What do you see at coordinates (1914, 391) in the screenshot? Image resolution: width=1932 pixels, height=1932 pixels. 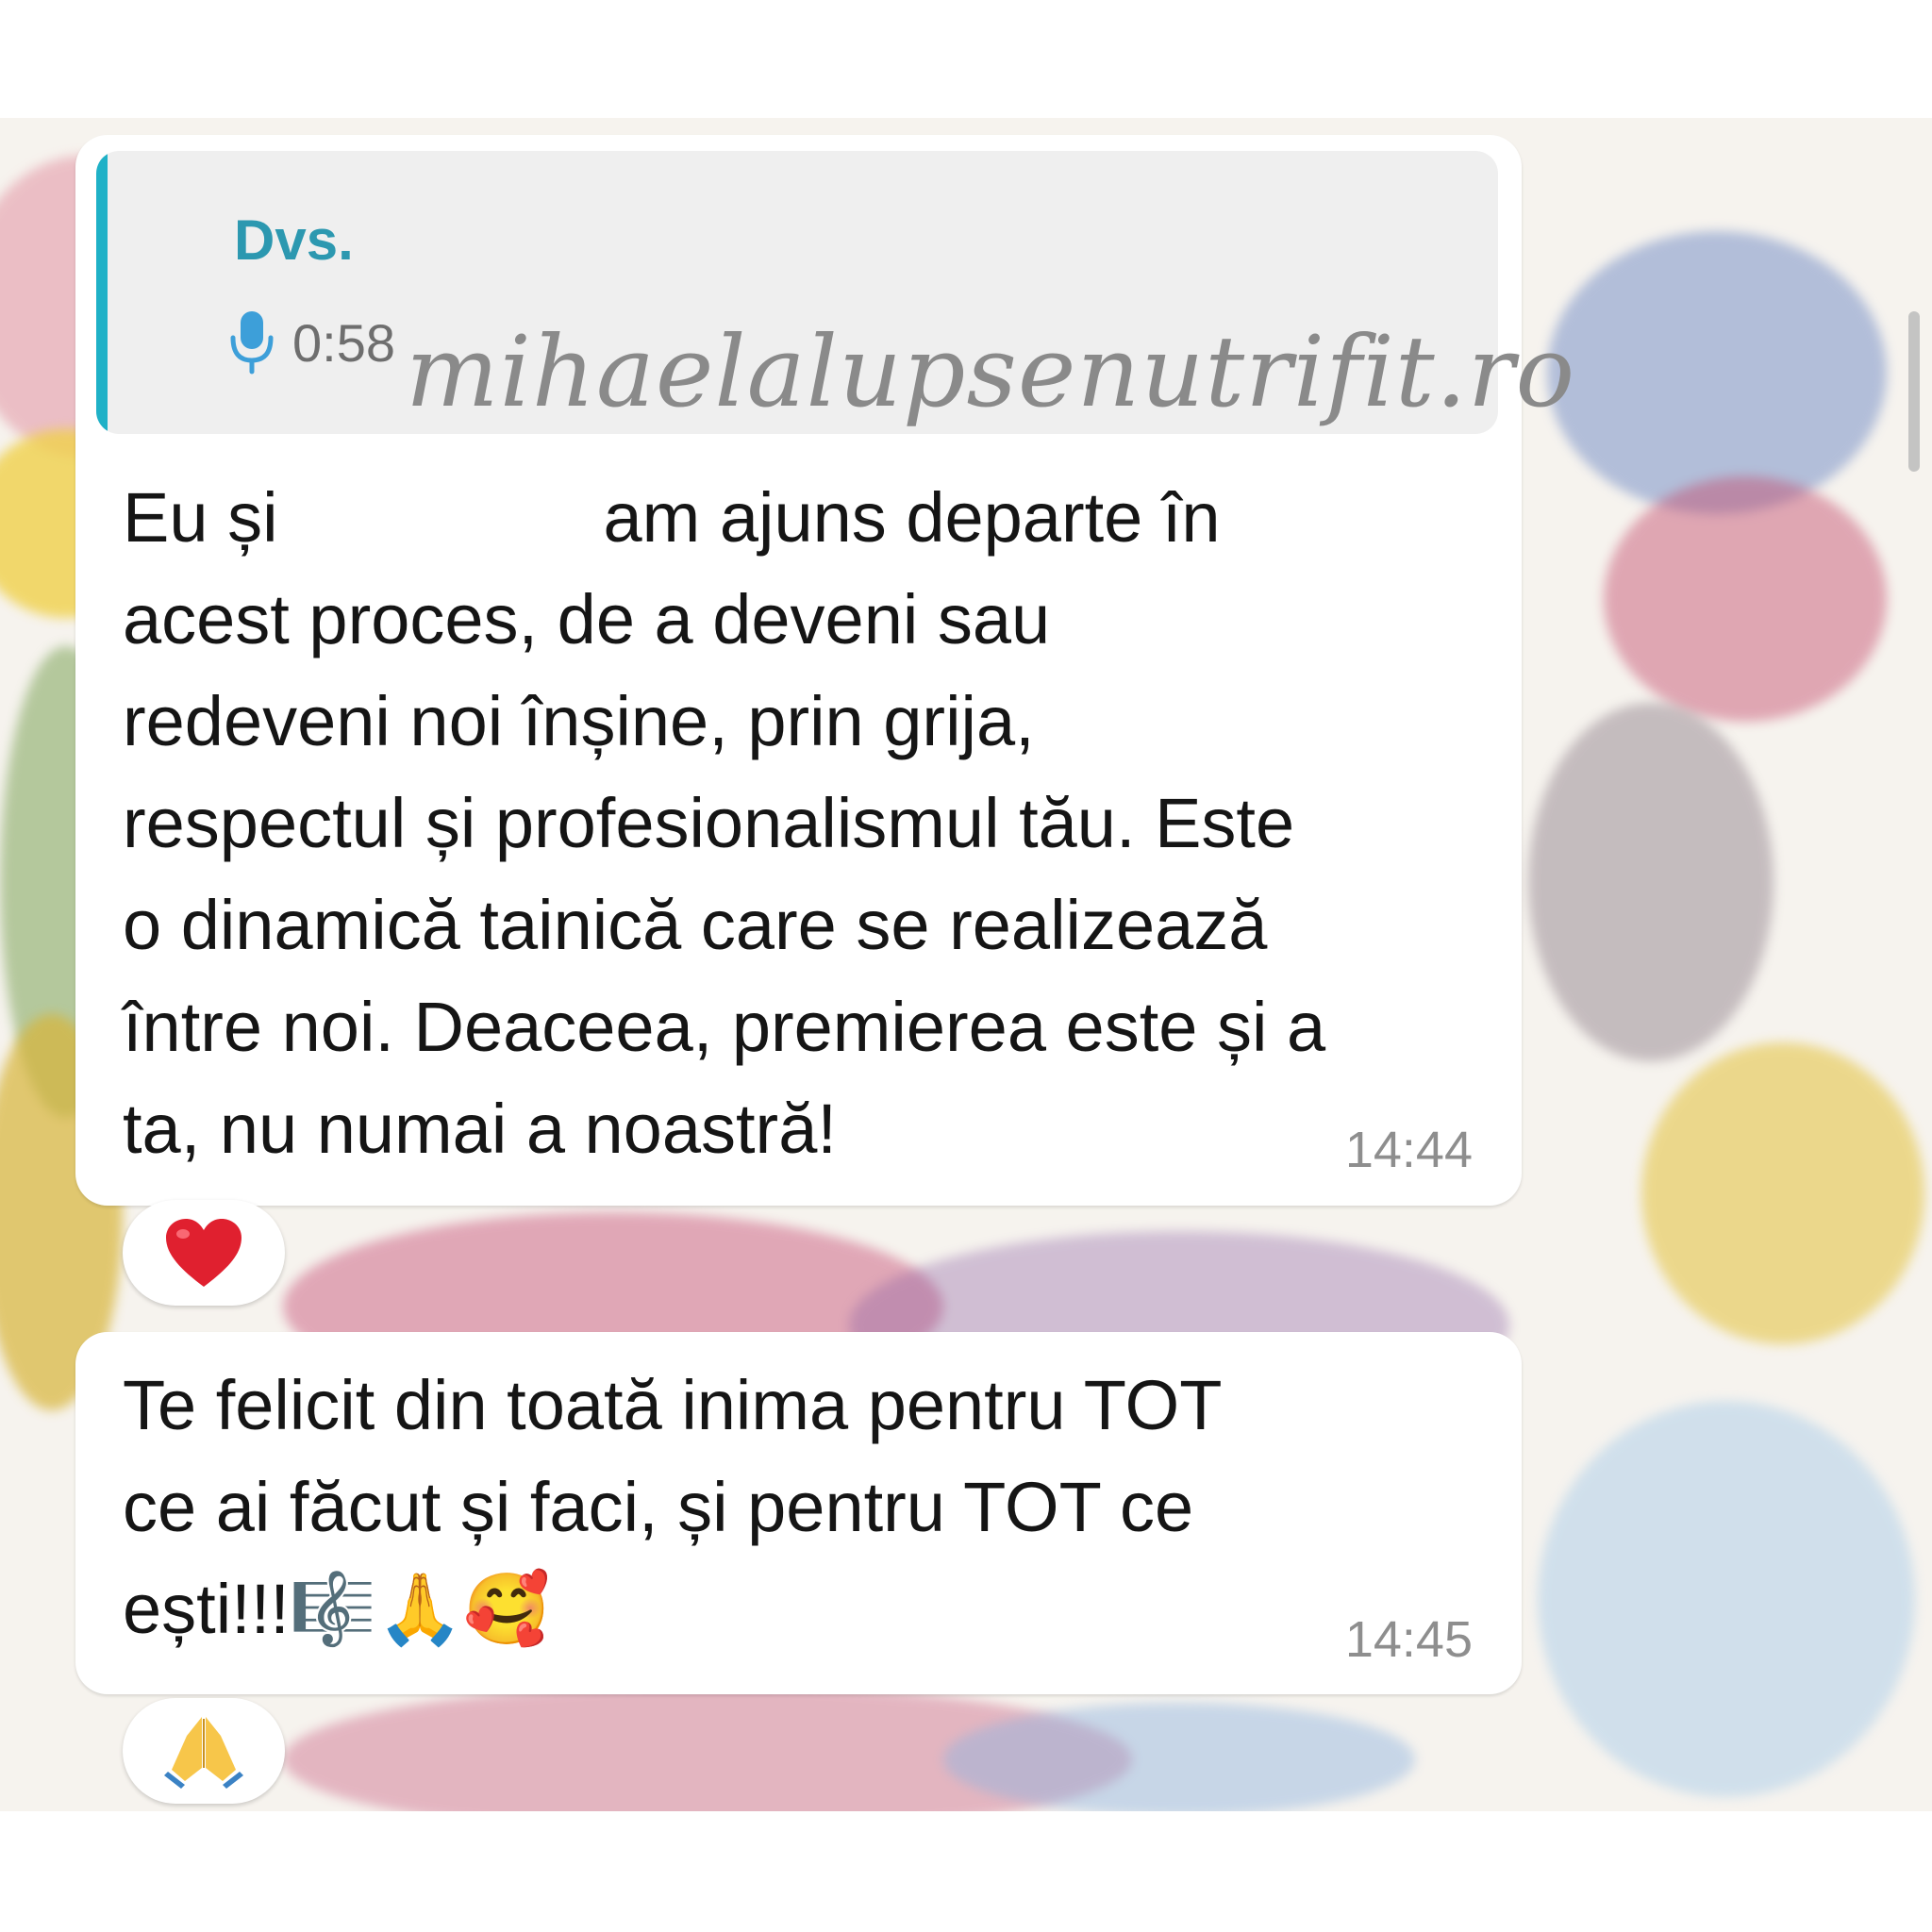 I see `scrollbar-thumb` at bounding box center [1914, 391].